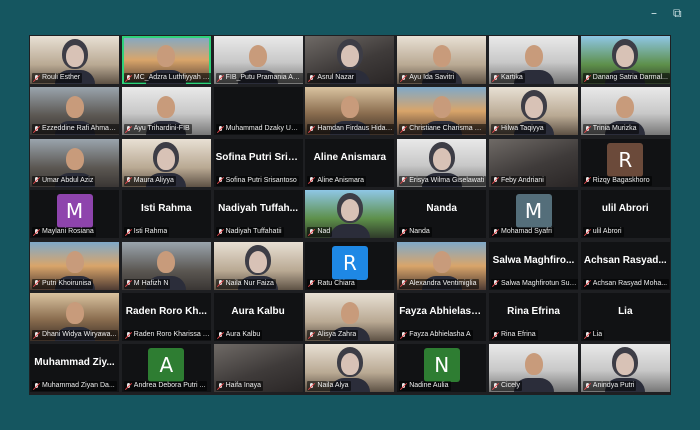 This screenshot has width=700, height=430. Describe the element at coordinates (258, 368) in the screenshot. I see `participant-tile: Haifa Inaya` at that location.